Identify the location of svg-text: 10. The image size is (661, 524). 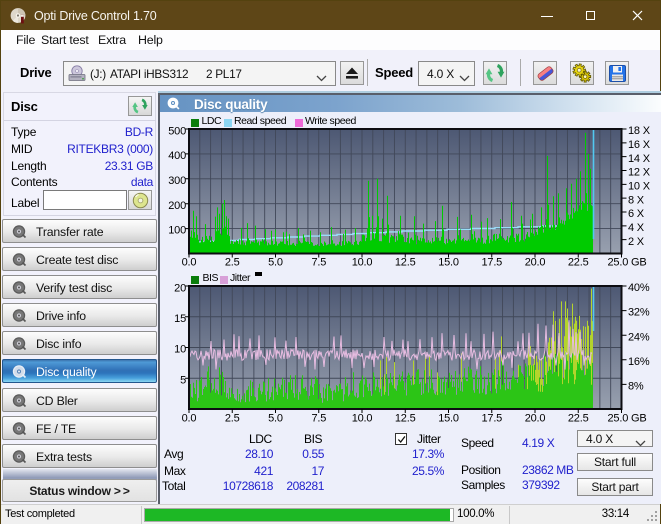
(180, 350).